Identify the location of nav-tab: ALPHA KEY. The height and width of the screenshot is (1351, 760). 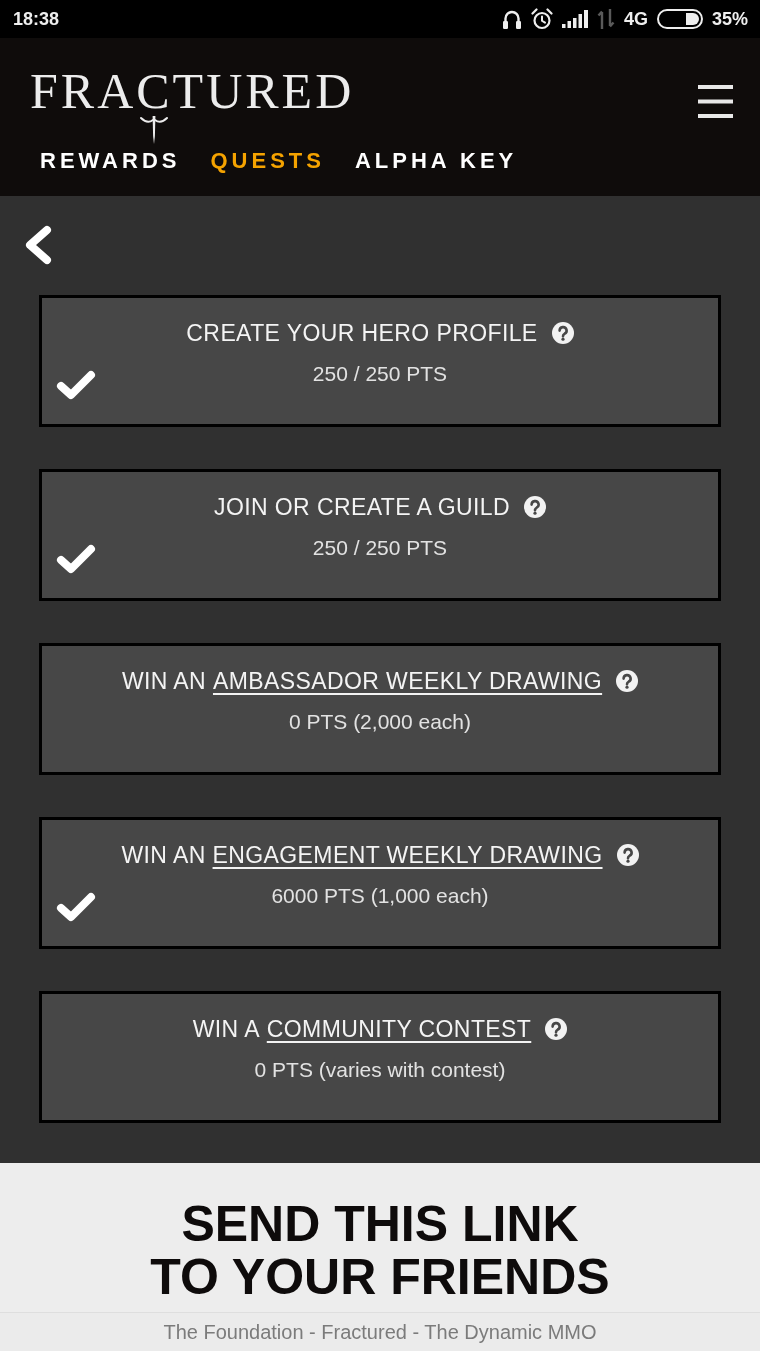
(436, 161).